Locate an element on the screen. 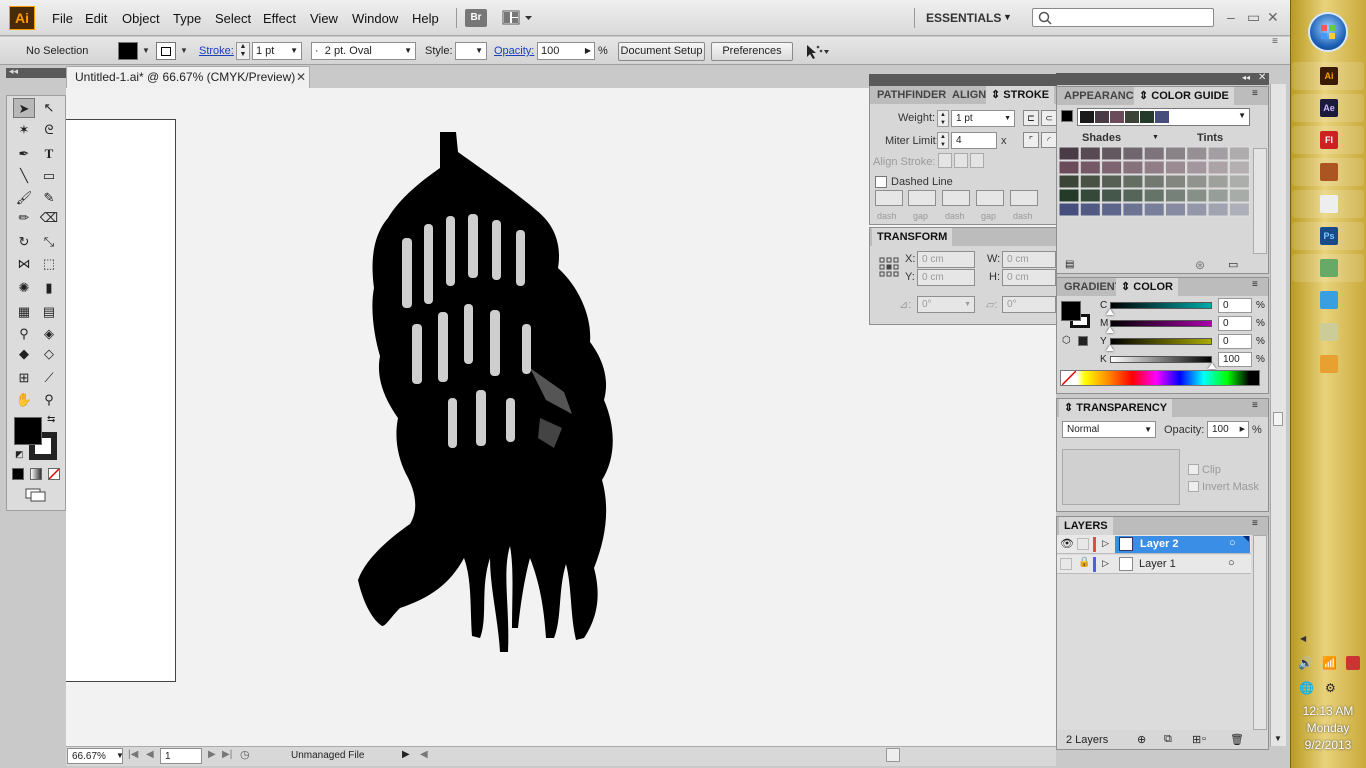  lock-icon: 🔒 is located at coordinates (1084, 562).